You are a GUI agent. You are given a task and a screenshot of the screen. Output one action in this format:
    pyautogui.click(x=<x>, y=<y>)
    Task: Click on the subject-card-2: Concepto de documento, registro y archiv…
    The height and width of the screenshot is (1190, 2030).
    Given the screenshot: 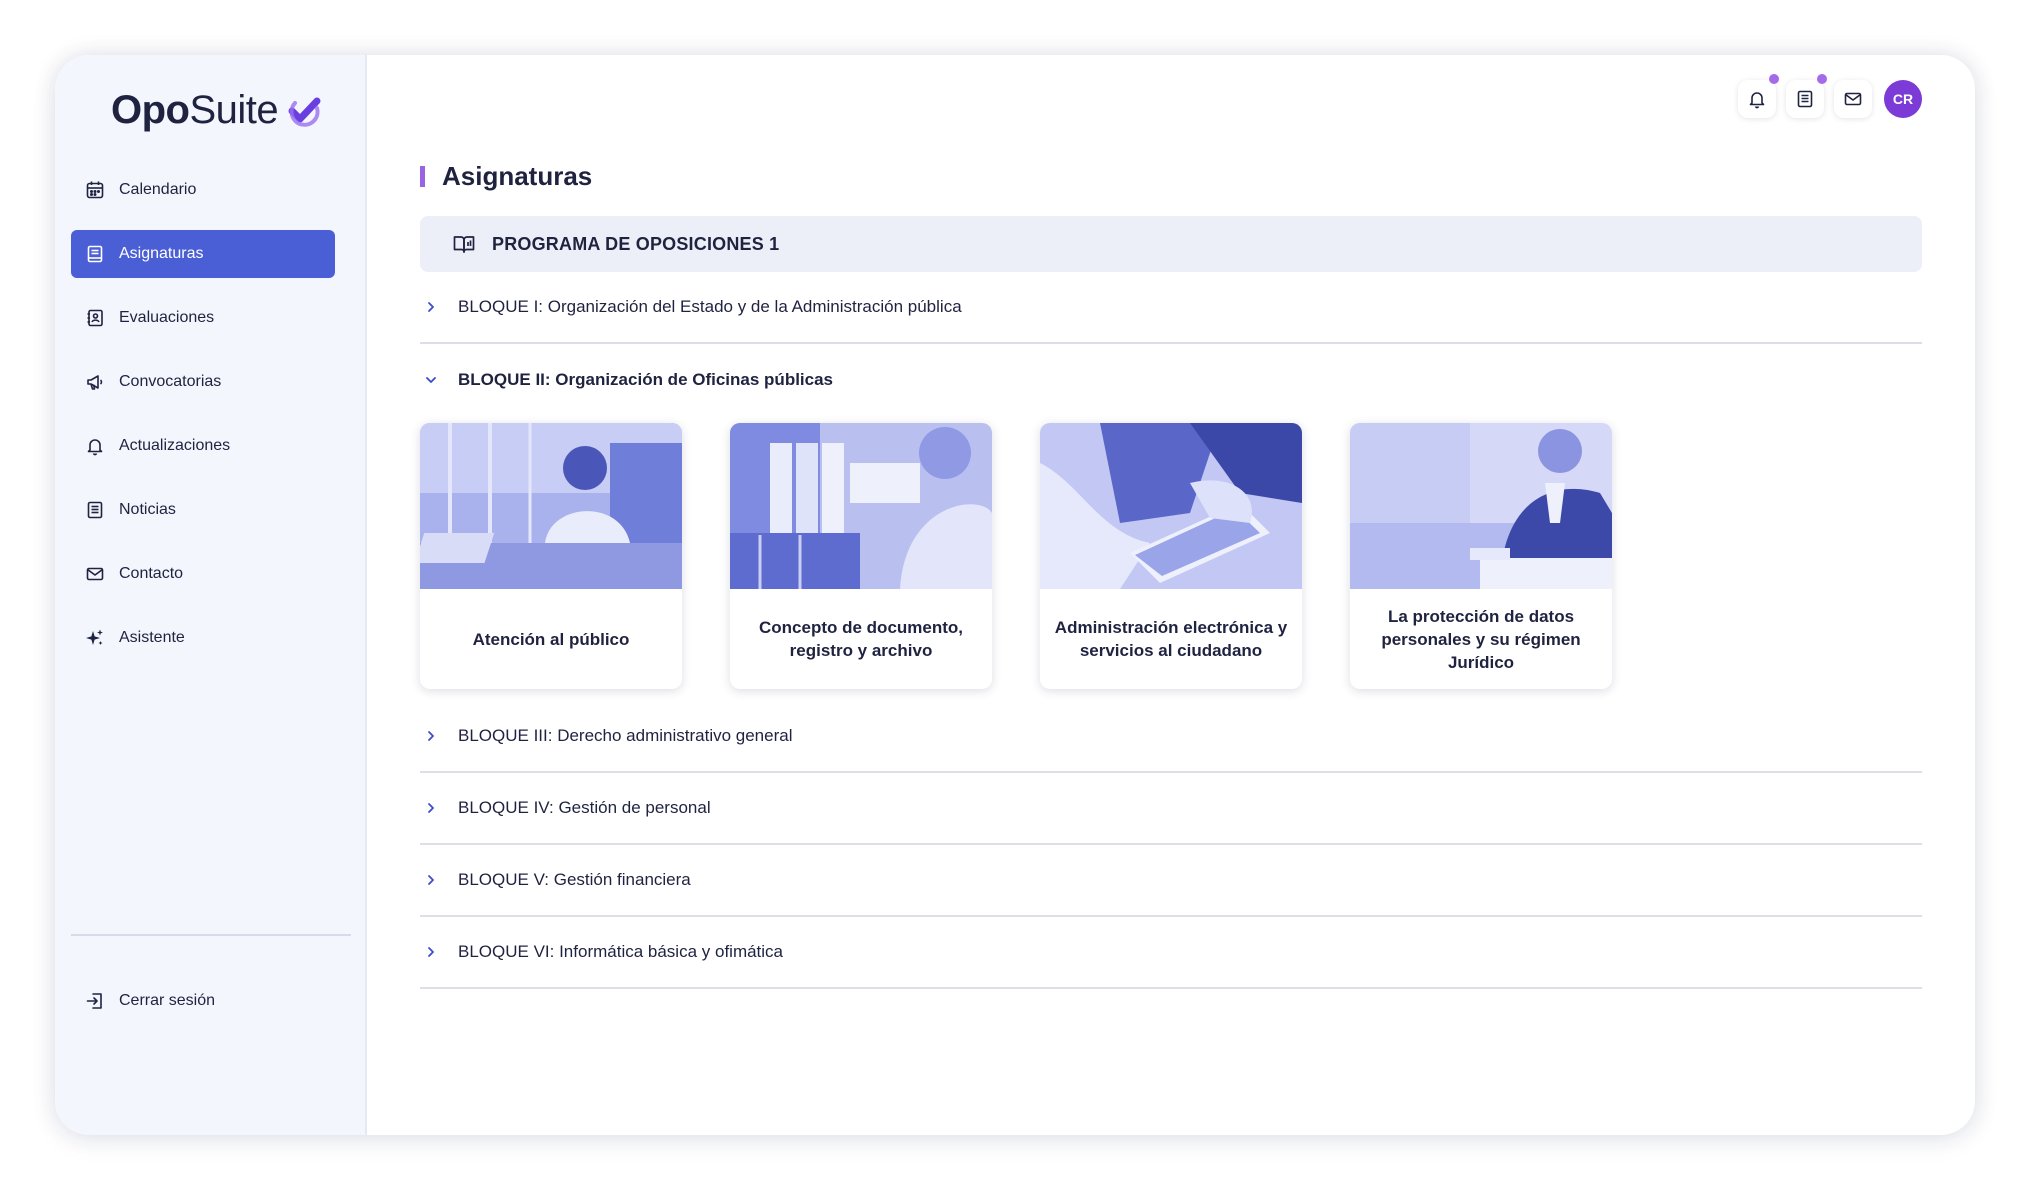 What is the action you would take?
    pyautogui.click(x=861, y=556)
    